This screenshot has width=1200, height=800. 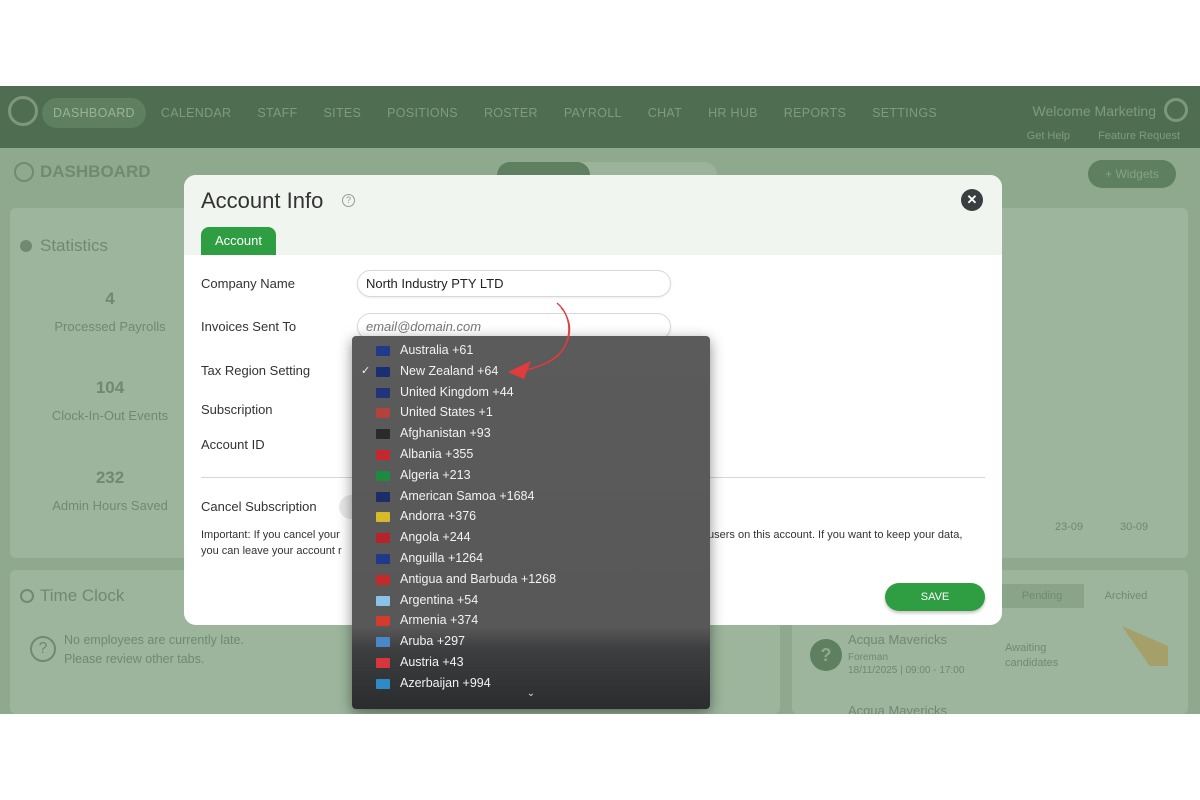 What do you see at coordinates (154, 640) in the screenshot?
I see `late-message-line: No employees are currently late.` at bounding box center [154, 640].